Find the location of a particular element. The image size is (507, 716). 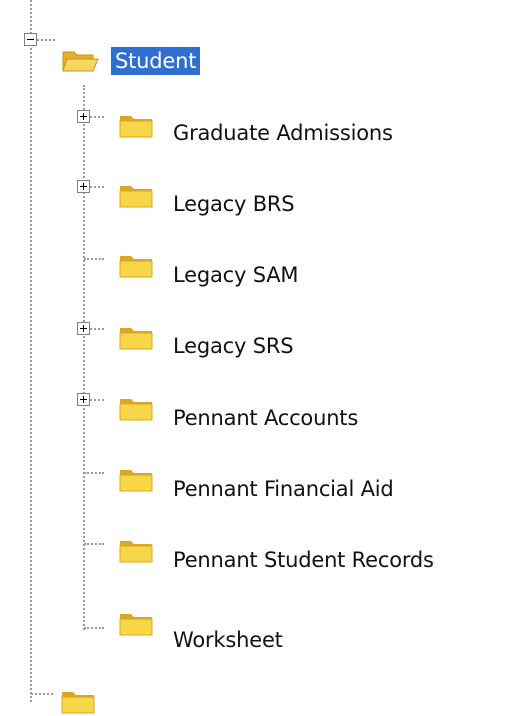

tree-guide-line-inner is located at coordinates (84, 357).